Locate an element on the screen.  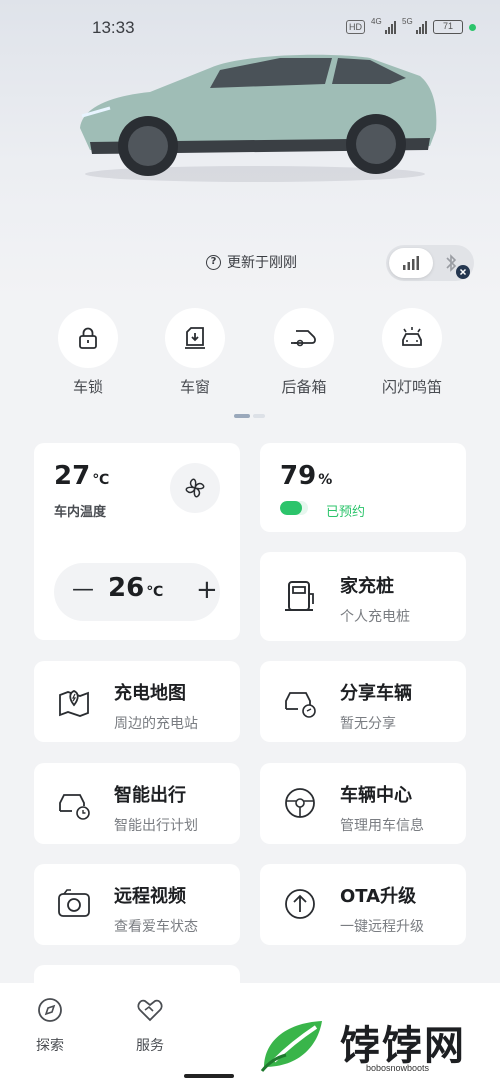
battery-icon: 71 is located at coordinates (448, 27).